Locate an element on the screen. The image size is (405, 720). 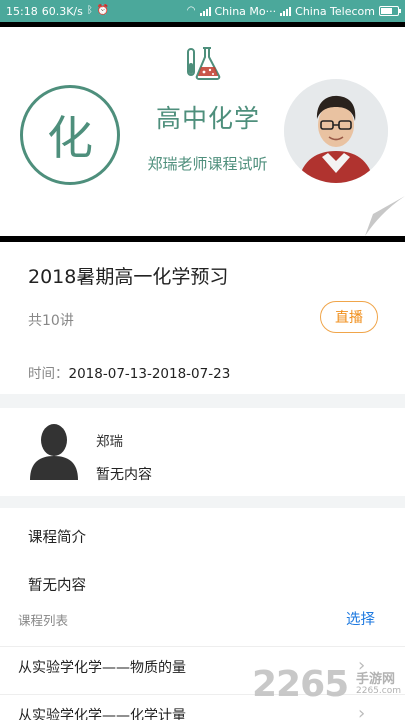
course-date: 时间：2018-07-13-2018-07-23 is located at coordinates (129, 372).